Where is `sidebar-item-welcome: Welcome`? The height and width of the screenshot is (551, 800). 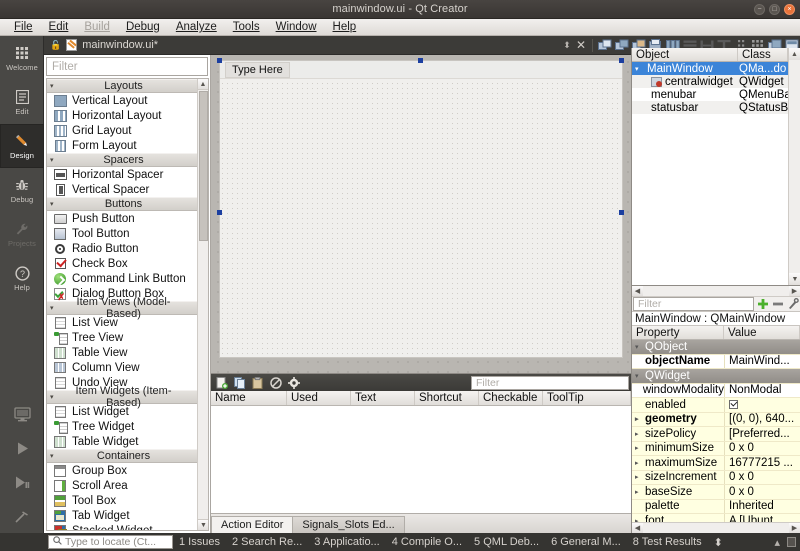
sidebar-item-welcome: Welcome is located at coordinates (22, 58).